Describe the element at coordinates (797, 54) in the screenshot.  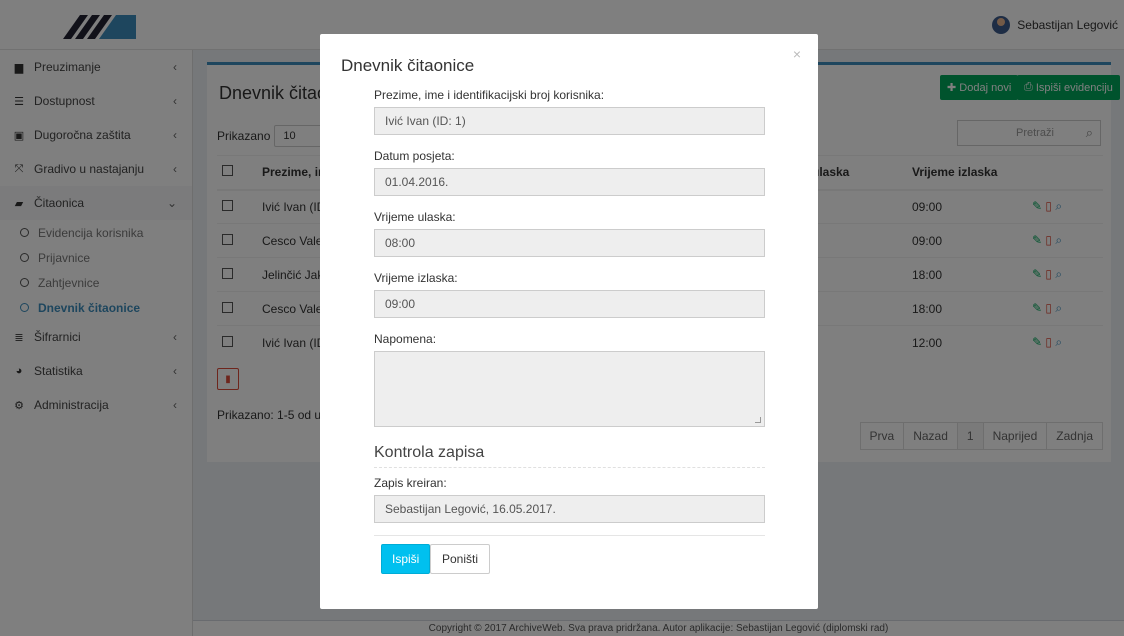
I see `close-icon: ×` at that location.